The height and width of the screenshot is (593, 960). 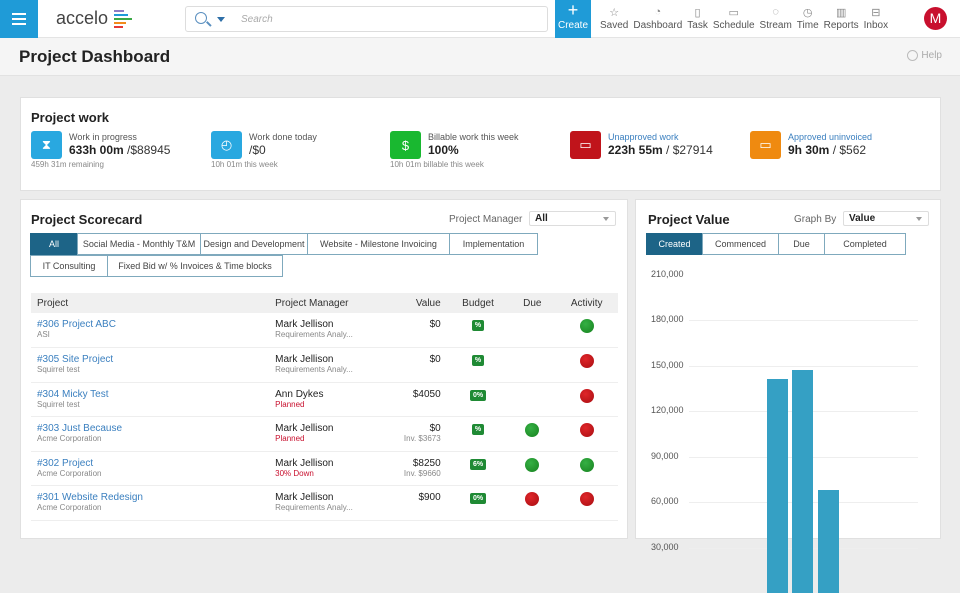 I want to click on search-icon, so click(x=201, y=18).